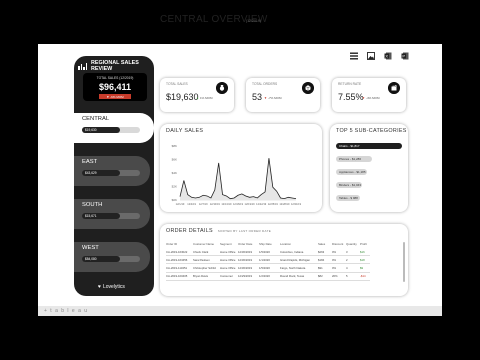 This screenshot has width=480, height=360. I want to click on svg-text: P, so click(403, 56).